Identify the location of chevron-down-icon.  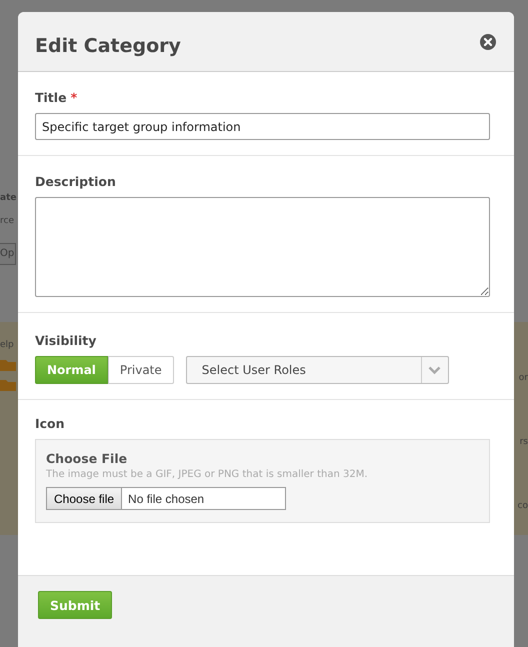
(435, 370).